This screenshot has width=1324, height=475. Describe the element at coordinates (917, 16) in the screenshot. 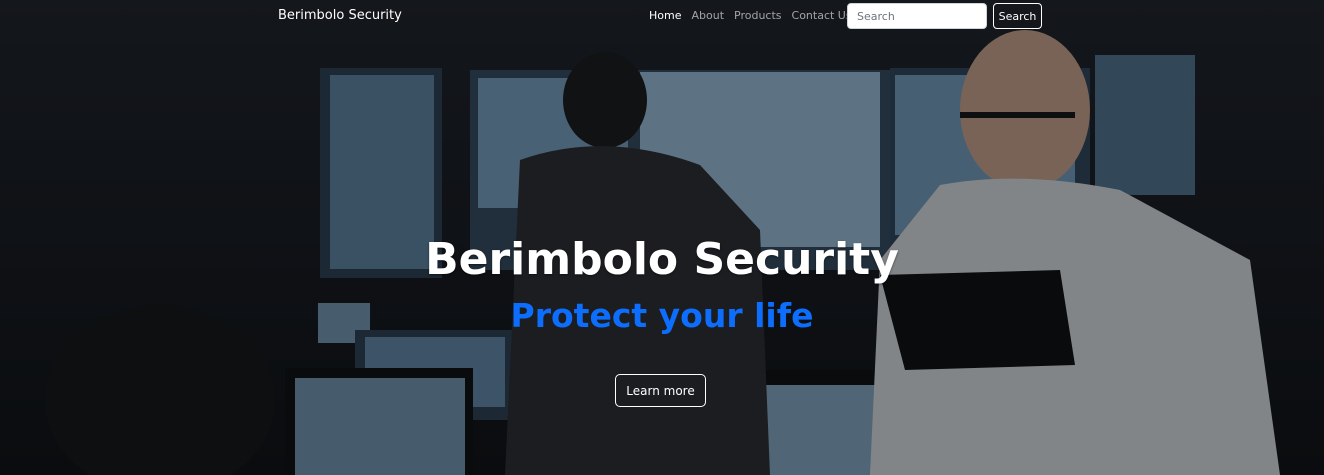

I see `search-input` at that location.